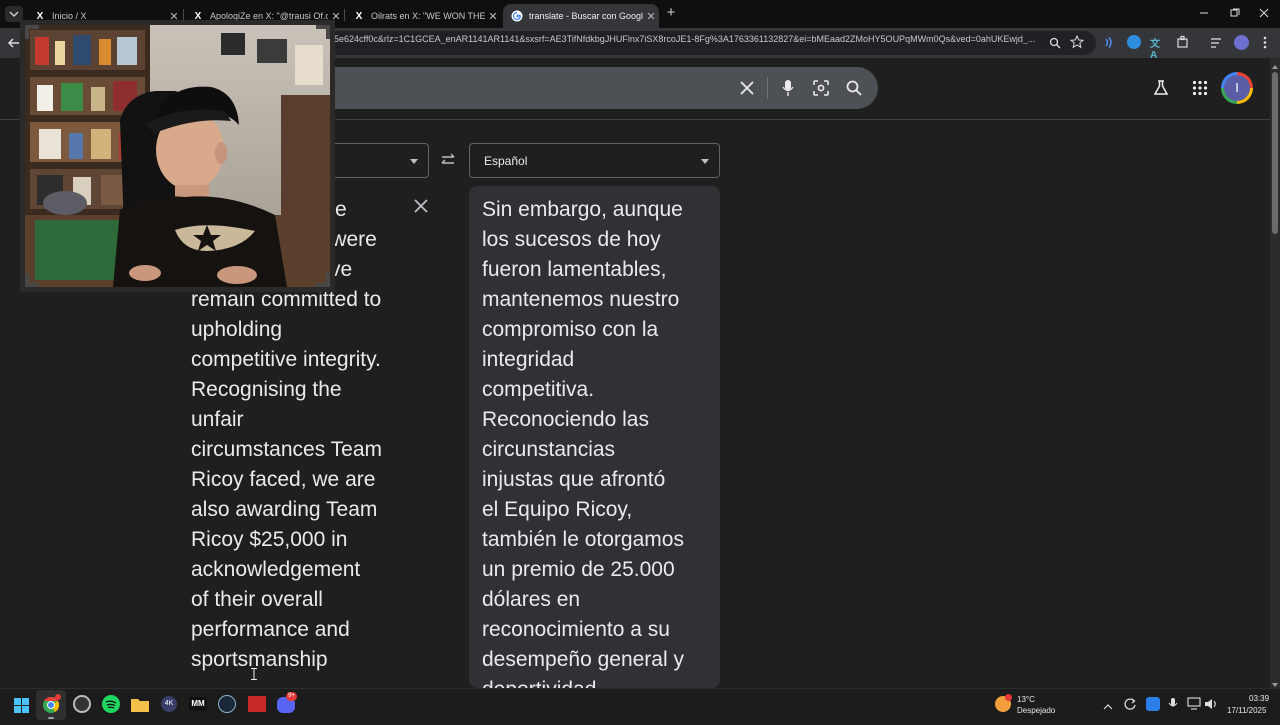  Describe the element at coordinates (1183, 42) in the screenshot. I see `extensions-puzzle-icon` at that location.